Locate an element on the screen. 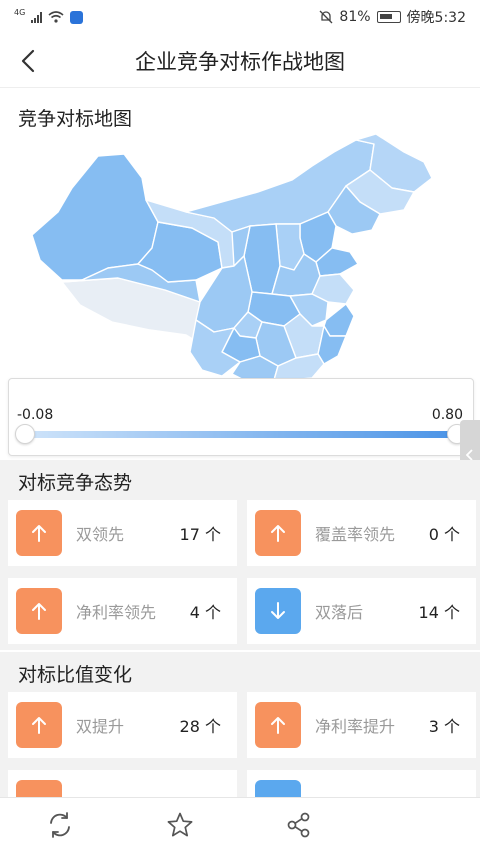 The width and height of the screenshot is (480, 853). tile-count: 3 个 is located at coordinates (444, 726).